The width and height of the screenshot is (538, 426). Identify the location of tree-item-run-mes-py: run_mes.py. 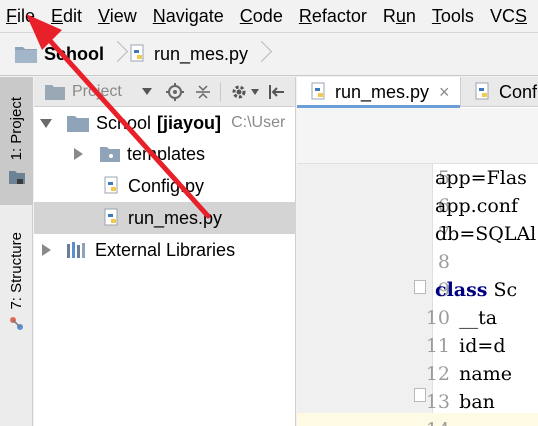
(165, 218).